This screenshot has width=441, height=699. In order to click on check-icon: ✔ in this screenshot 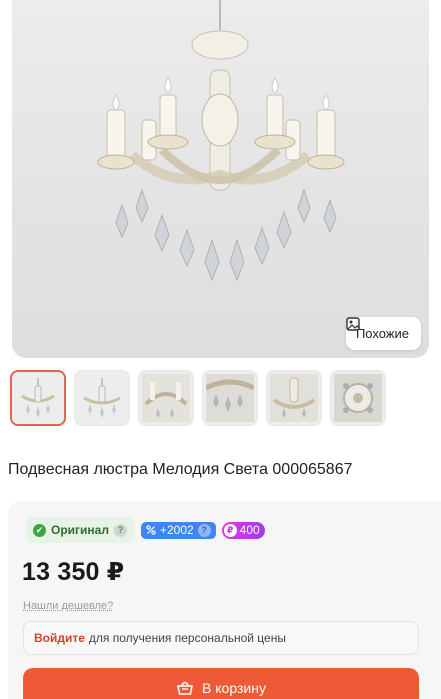, I will do `click(39, 530)`.